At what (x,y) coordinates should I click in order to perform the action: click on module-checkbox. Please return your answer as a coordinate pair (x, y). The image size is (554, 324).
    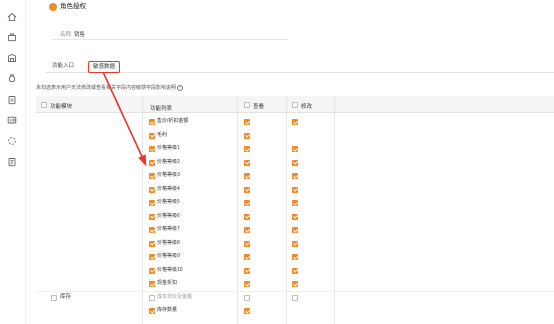
    Looking at the image, I should click on (54, 297).